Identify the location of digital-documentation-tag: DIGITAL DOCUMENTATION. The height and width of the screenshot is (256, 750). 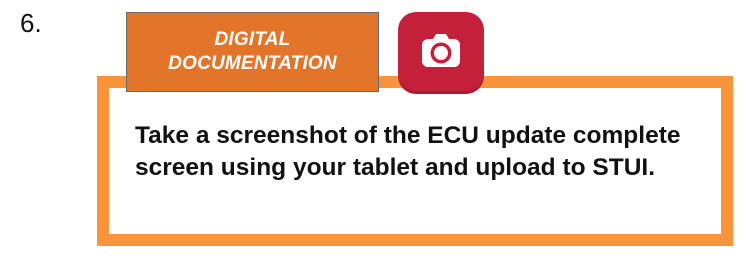
(252, 52).